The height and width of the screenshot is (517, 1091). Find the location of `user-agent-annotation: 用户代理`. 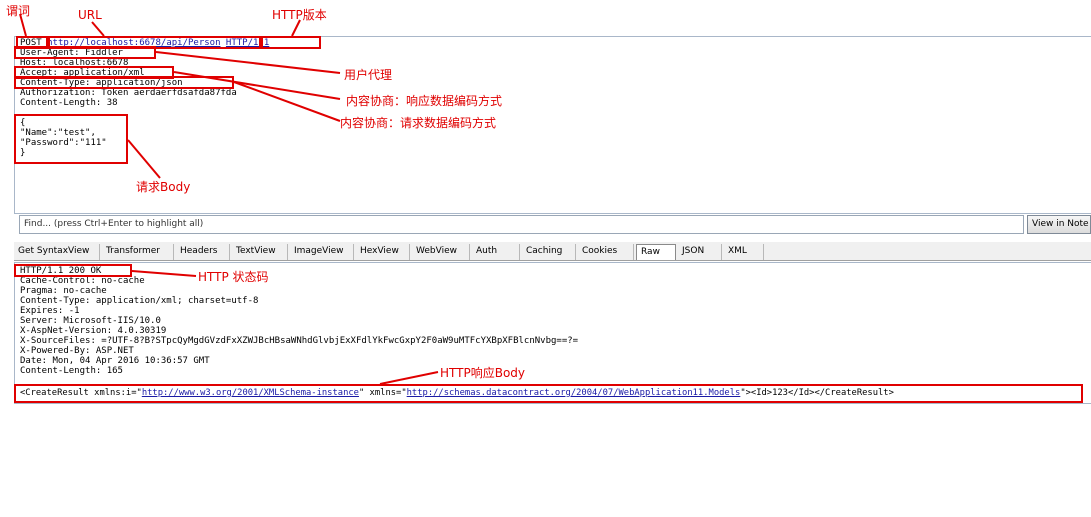

user-agent-annotation: 用户代理 is located at coordinates (368, 75).